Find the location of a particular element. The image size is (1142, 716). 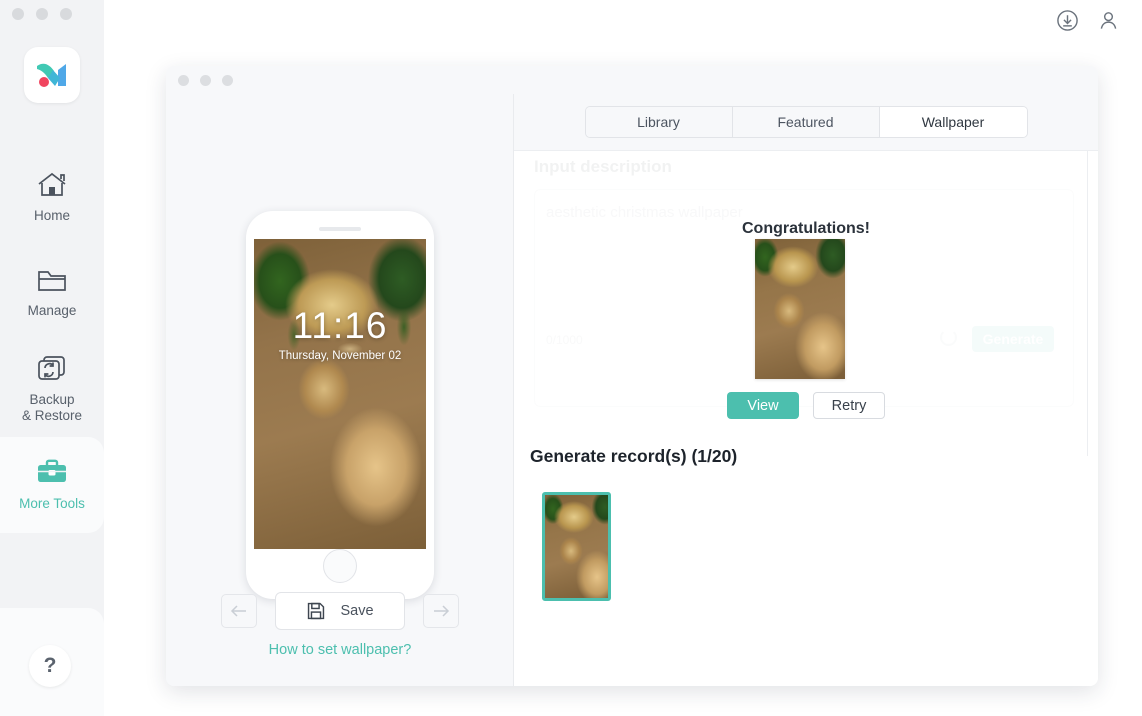

phone-mockup: 11:16 Thursday, November 02 is located at coordinates (340, 405).